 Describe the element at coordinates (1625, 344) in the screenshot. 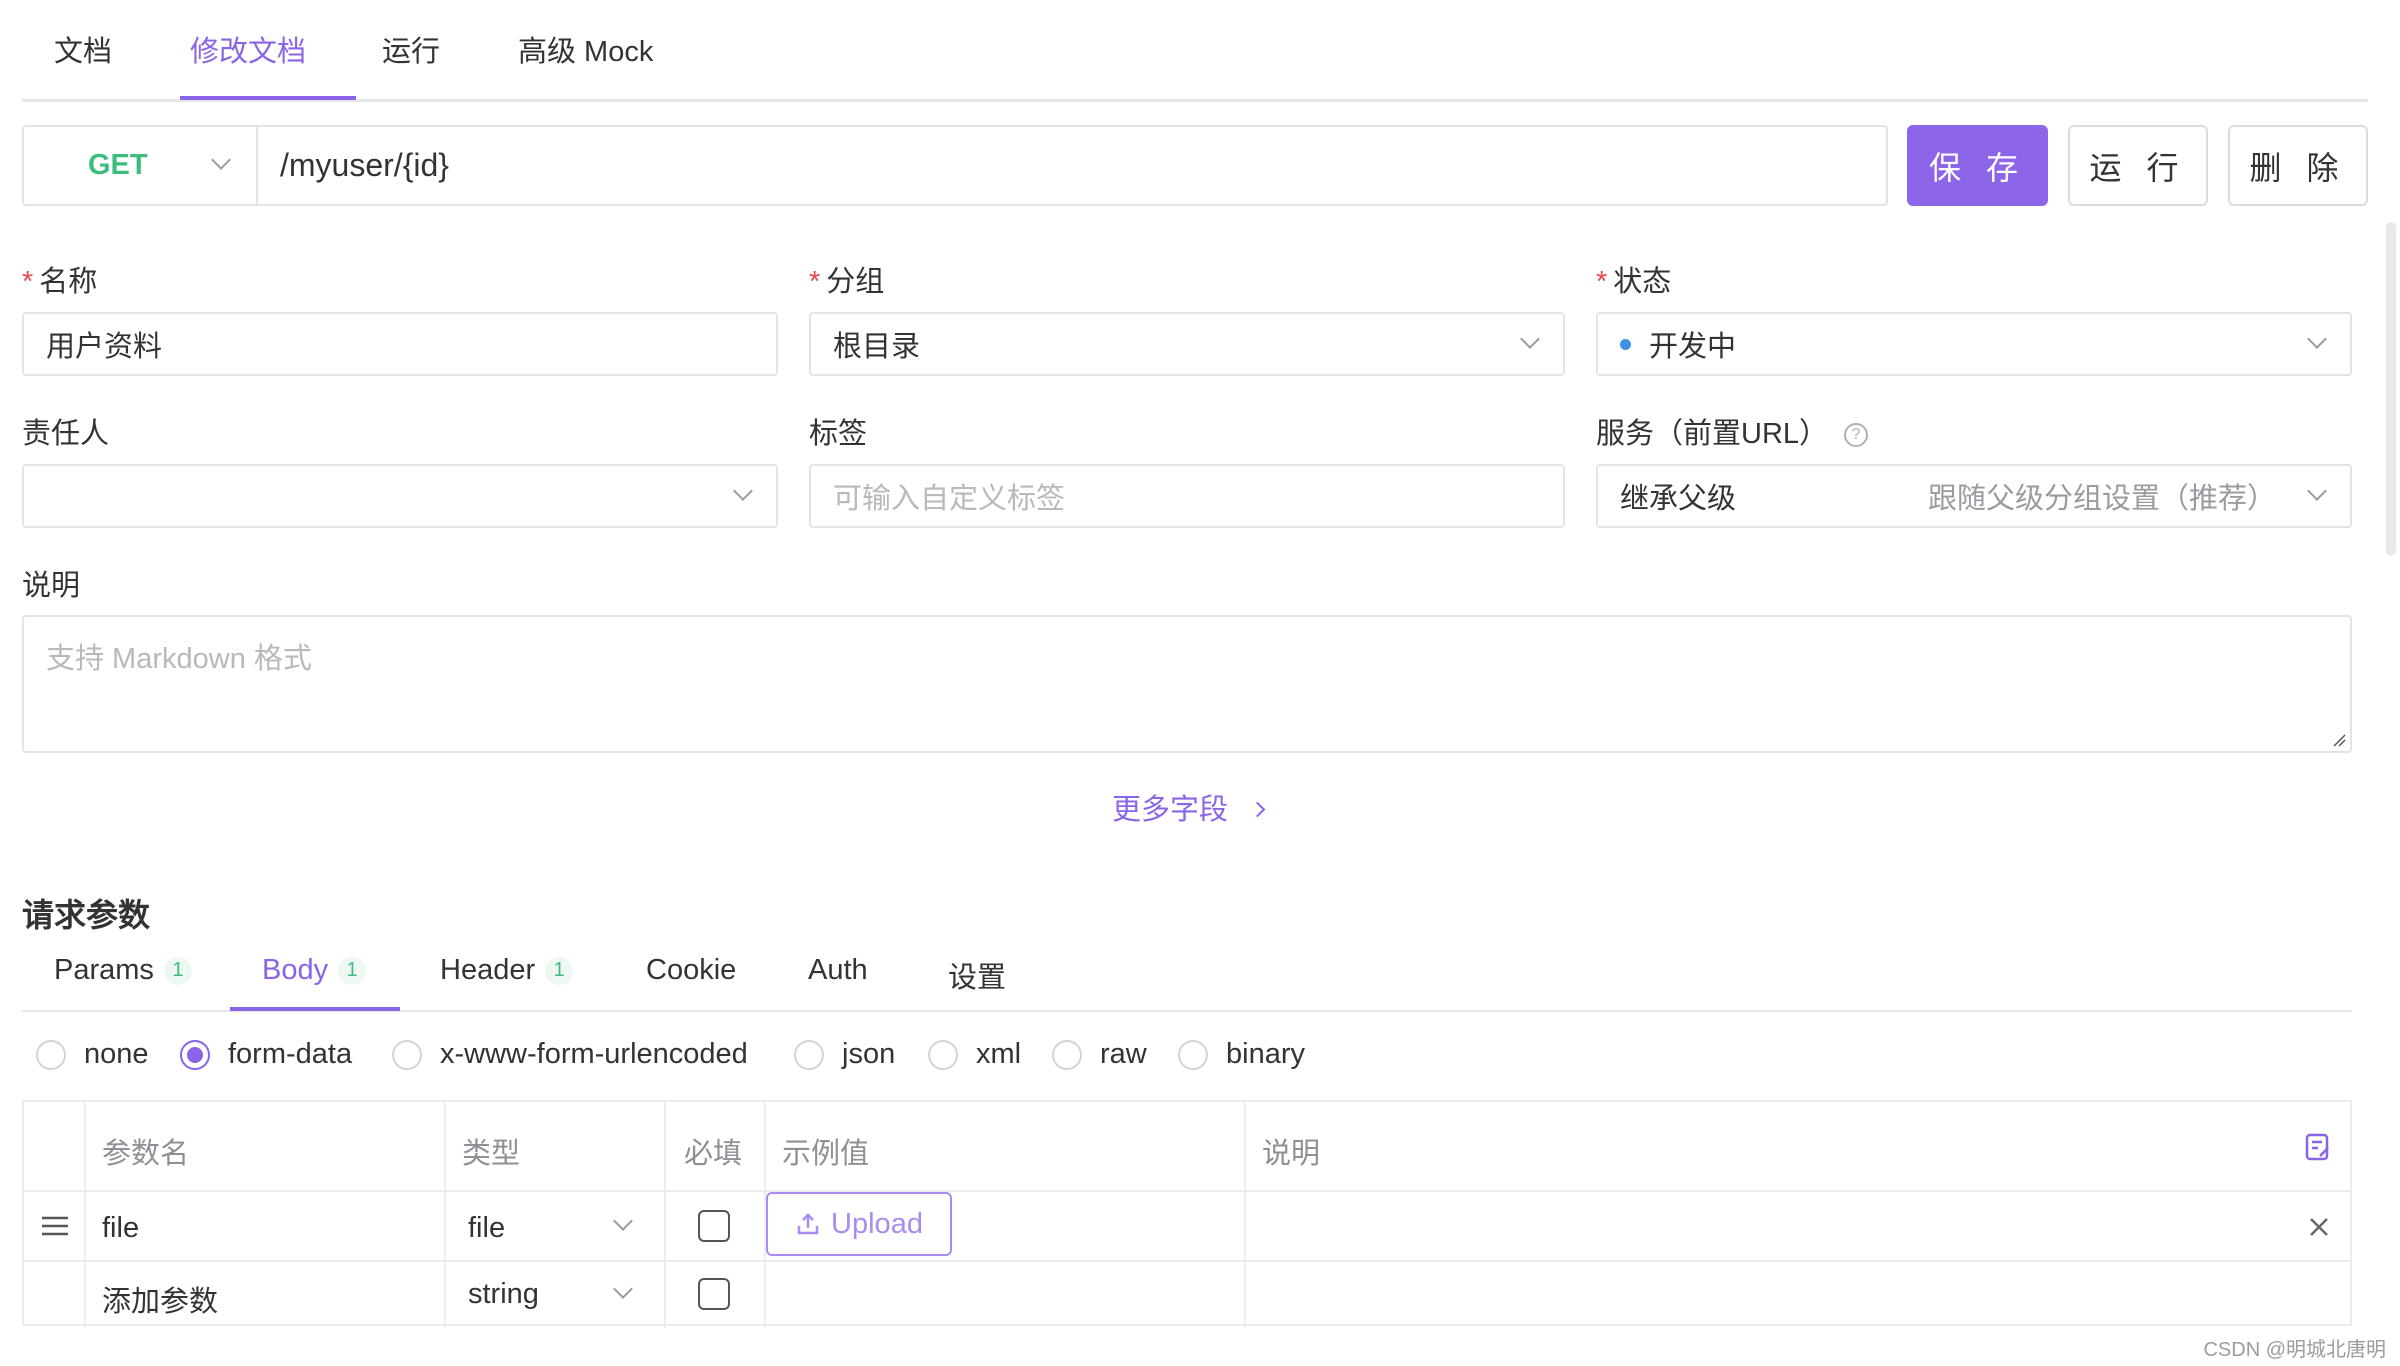

I see `status-dot-icon` at that location.